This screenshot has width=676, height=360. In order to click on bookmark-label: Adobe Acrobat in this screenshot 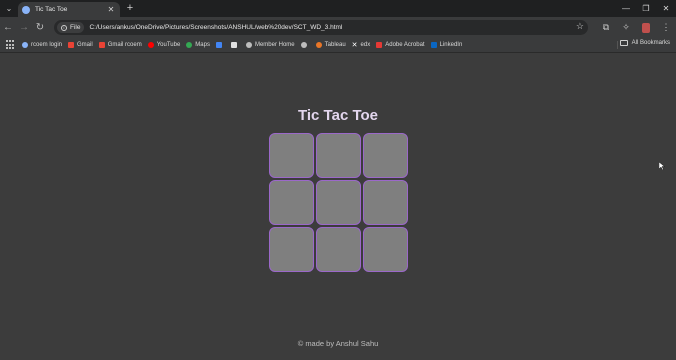, I will do `click(405, 45)`.